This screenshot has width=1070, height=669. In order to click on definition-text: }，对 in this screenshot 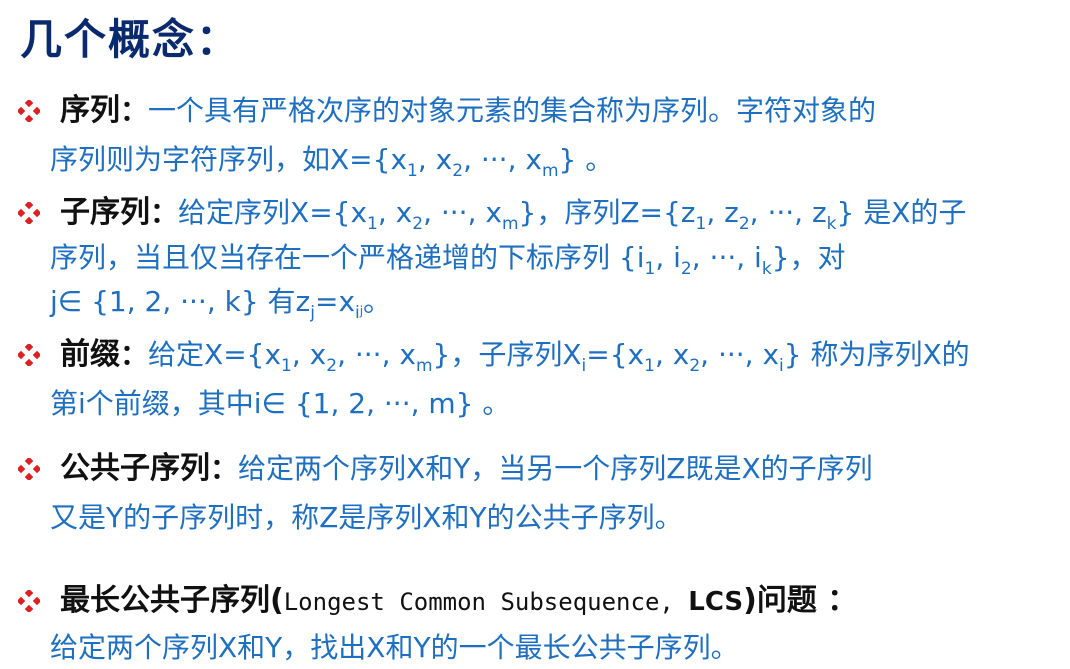, I will do `click(808, 257)`.